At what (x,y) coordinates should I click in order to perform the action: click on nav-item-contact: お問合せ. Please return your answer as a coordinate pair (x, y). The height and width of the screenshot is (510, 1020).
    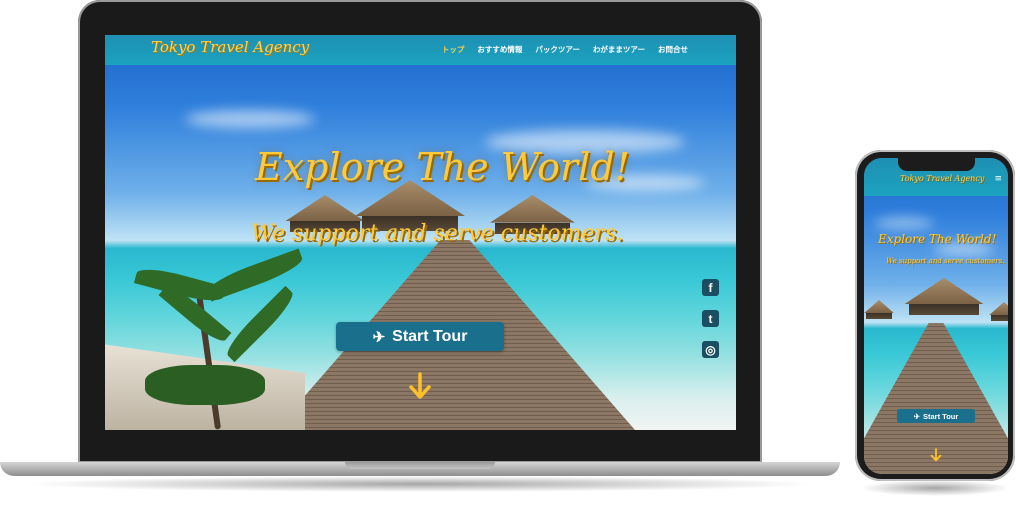
    Looking at the image, I should click on (673, 49).